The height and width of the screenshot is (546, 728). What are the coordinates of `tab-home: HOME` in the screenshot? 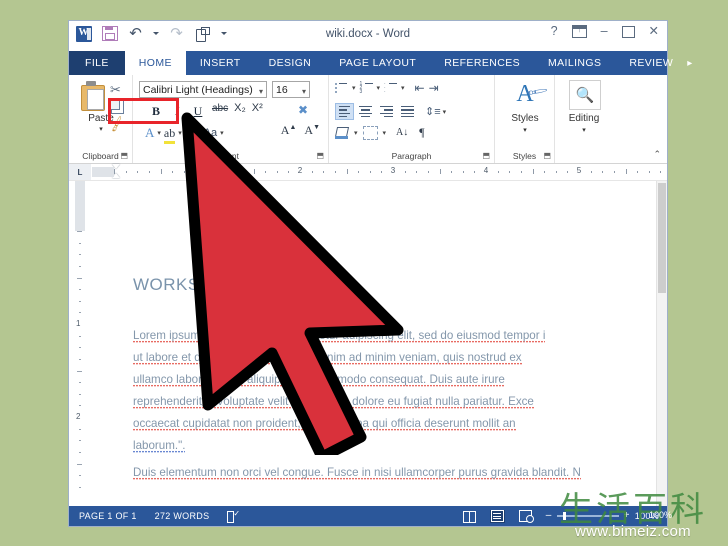 It's located at (155, 63).